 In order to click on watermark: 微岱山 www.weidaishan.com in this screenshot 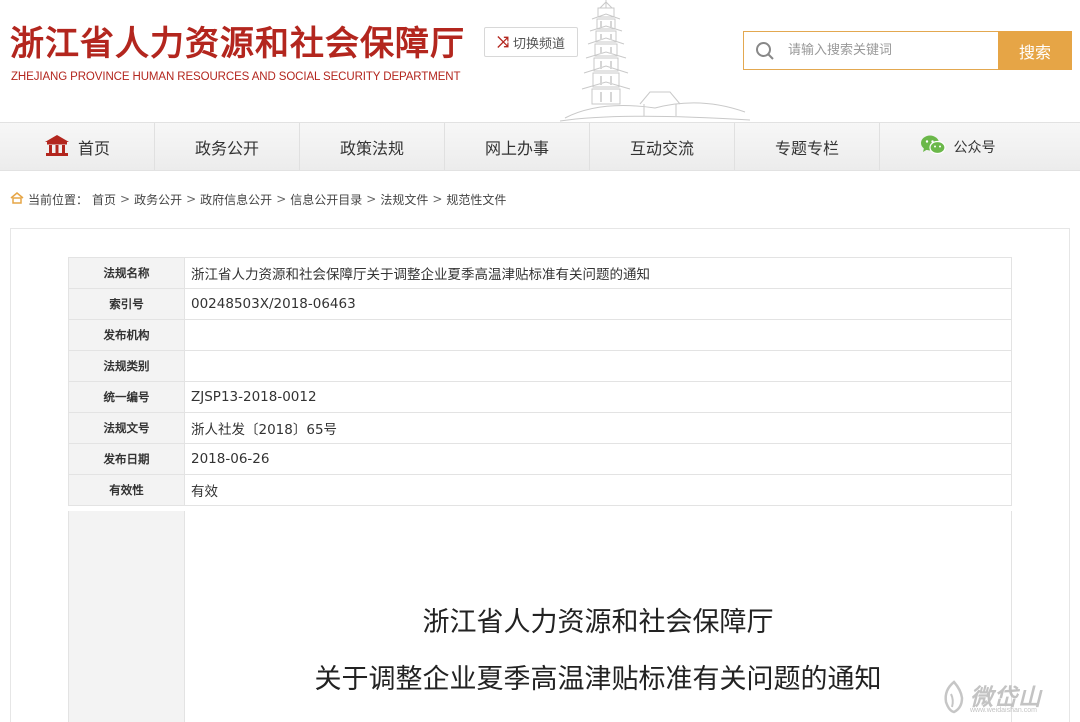, I will do `click(1002, 698)`.